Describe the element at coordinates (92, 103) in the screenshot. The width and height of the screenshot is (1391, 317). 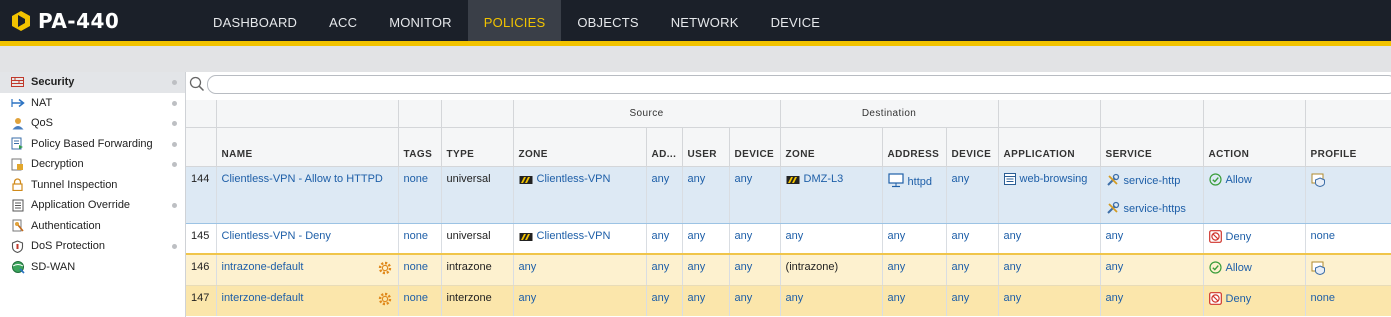
I see `sidebar-item-nat: NAT` at that location.